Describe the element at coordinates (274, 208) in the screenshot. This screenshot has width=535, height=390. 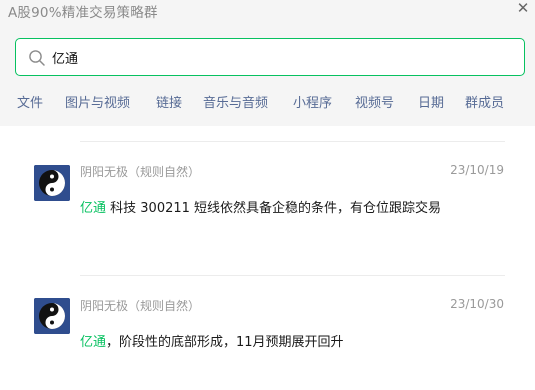
I see `message-rest: 科技 300211 短线依然具备企稳的条件，有仓位跟踪交易` at that location.